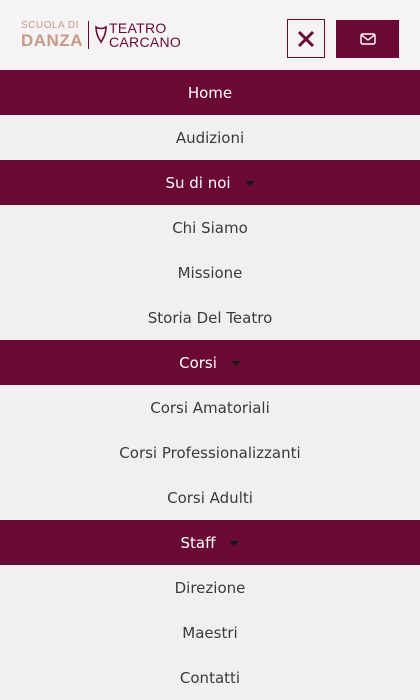 Image resolution: width=420 pixels, height=700 pixels. Describe the element at coordinates (198, 362) in the screenshot. I see `menu-item-label: Corsi` at that location.